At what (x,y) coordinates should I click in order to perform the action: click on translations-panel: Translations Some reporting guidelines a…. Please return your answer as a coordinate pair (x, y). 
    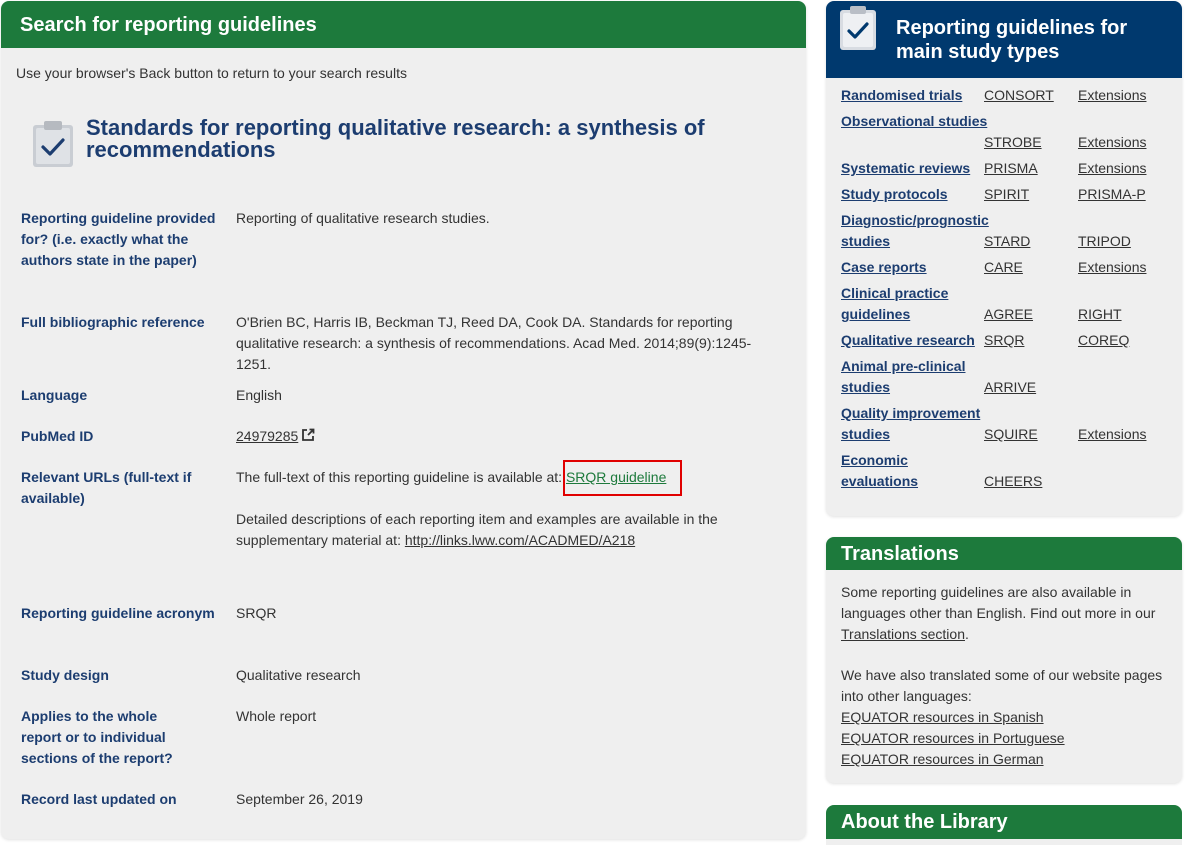
    Looking at the image, I should click on (1004, 660).